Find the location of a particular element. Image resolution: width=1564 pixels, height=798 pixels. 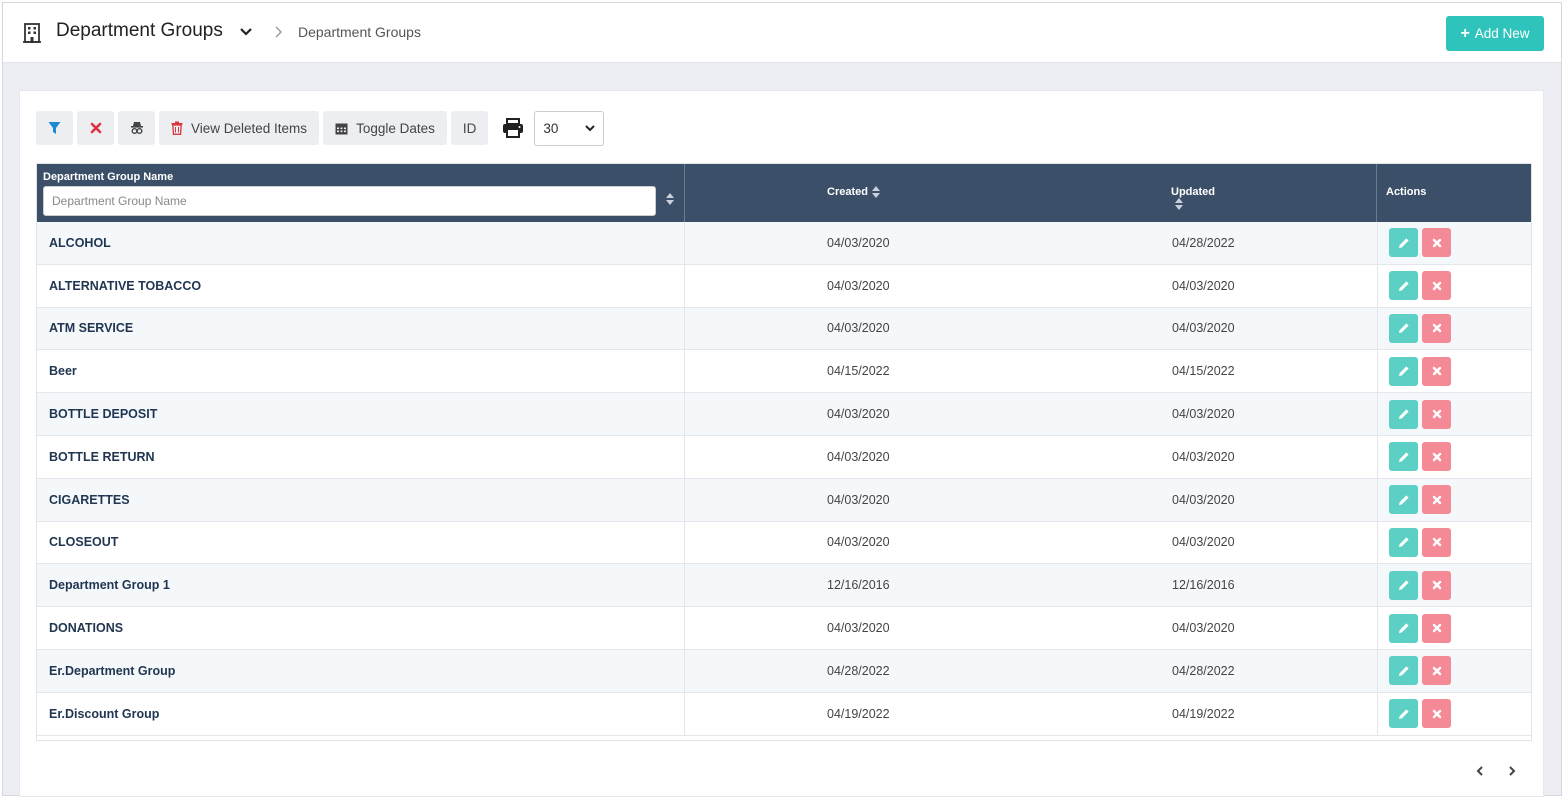

building-icon is located at coordinates (32, 33).